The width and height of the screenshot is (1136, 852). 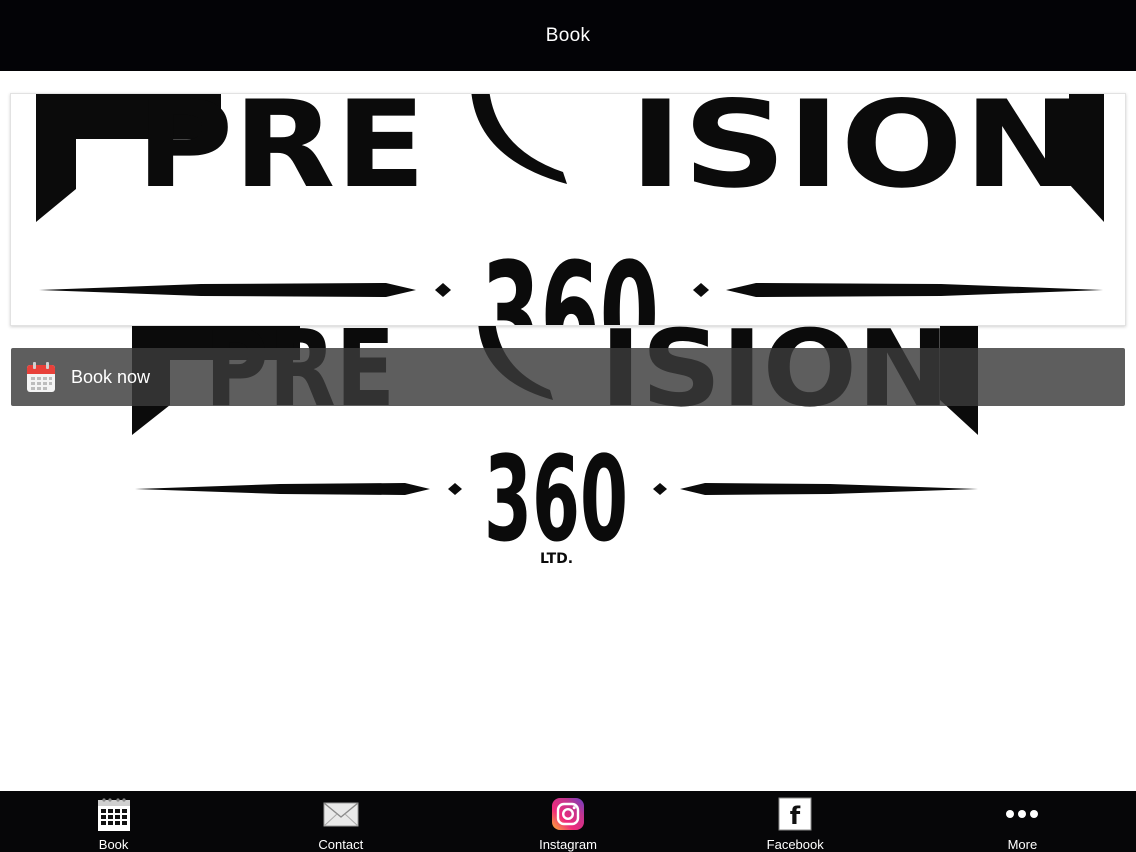 I want to click on book-now-button: Book now, so click(x=568, y=377).